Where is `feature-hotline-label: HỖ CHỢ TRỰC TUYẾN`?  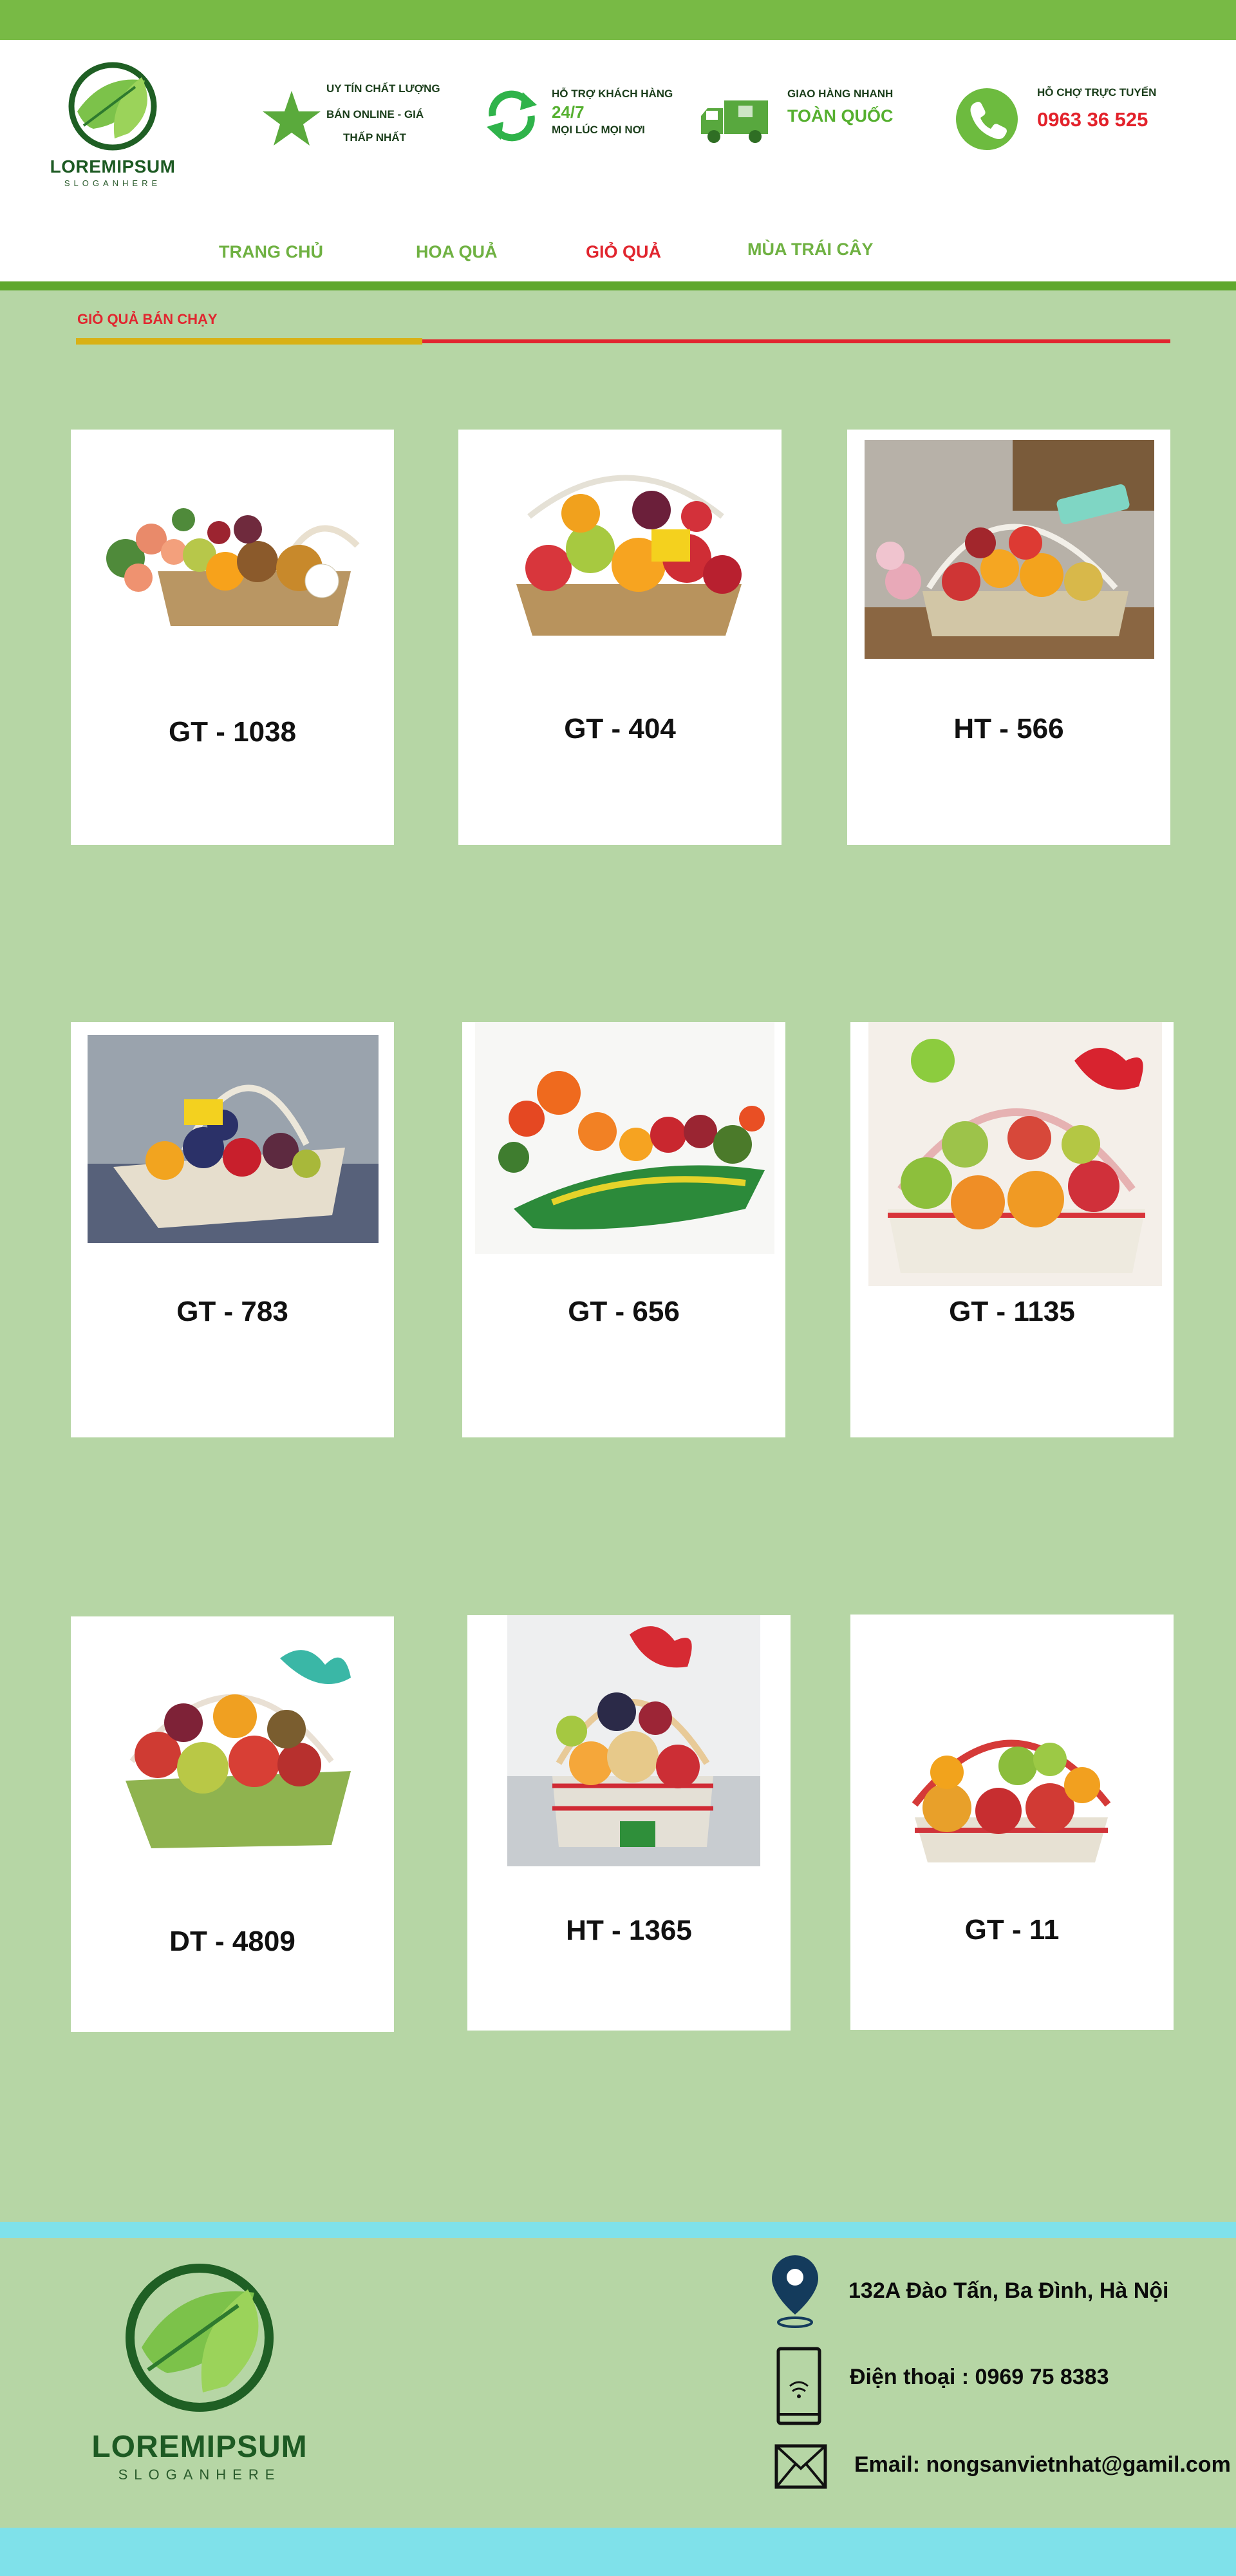 feature-hotline-label: HỖ CHỢ TRỰC TUYẾN is located at coordinates (1097, 92).